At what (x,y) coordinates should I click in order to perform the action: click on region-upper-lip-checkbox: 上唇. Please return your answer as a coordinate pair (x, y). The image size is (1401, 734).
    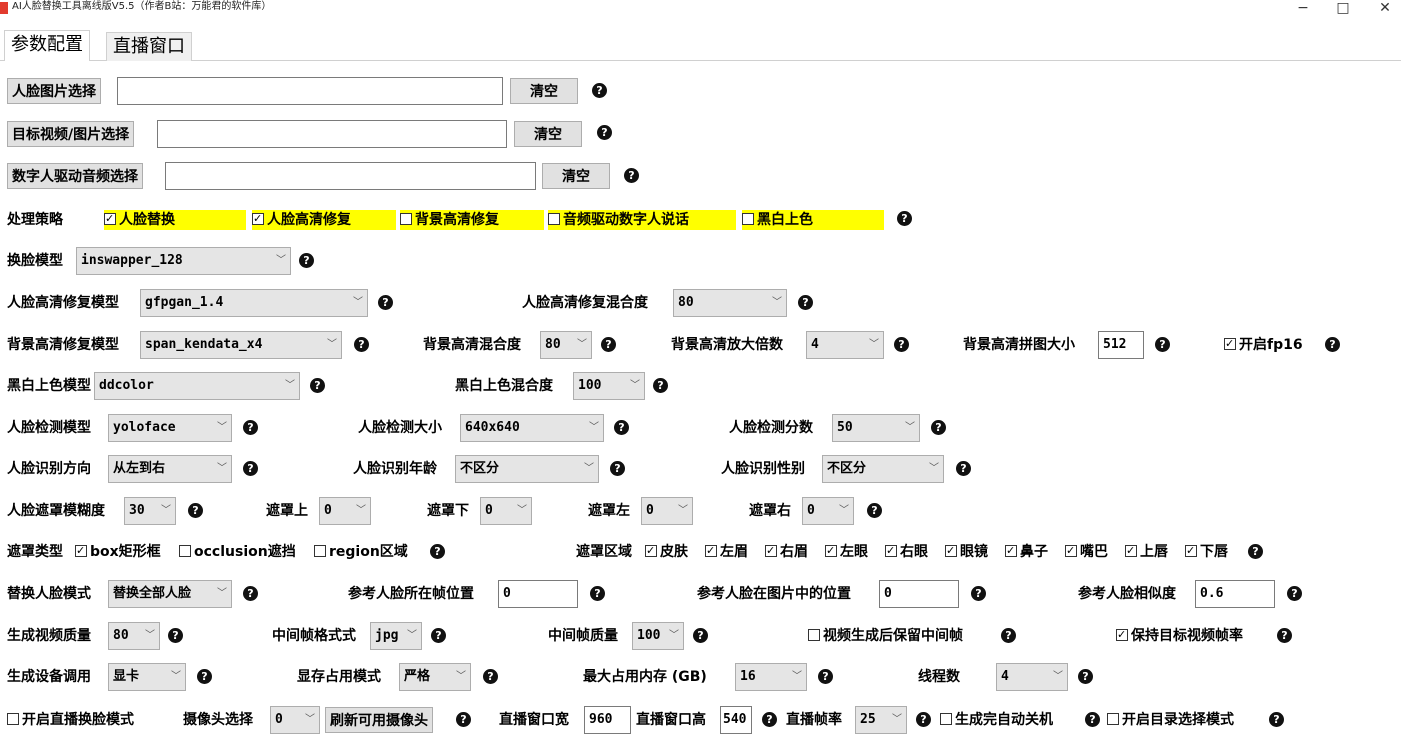
    Looking at the image, I should click on (1146, 551).